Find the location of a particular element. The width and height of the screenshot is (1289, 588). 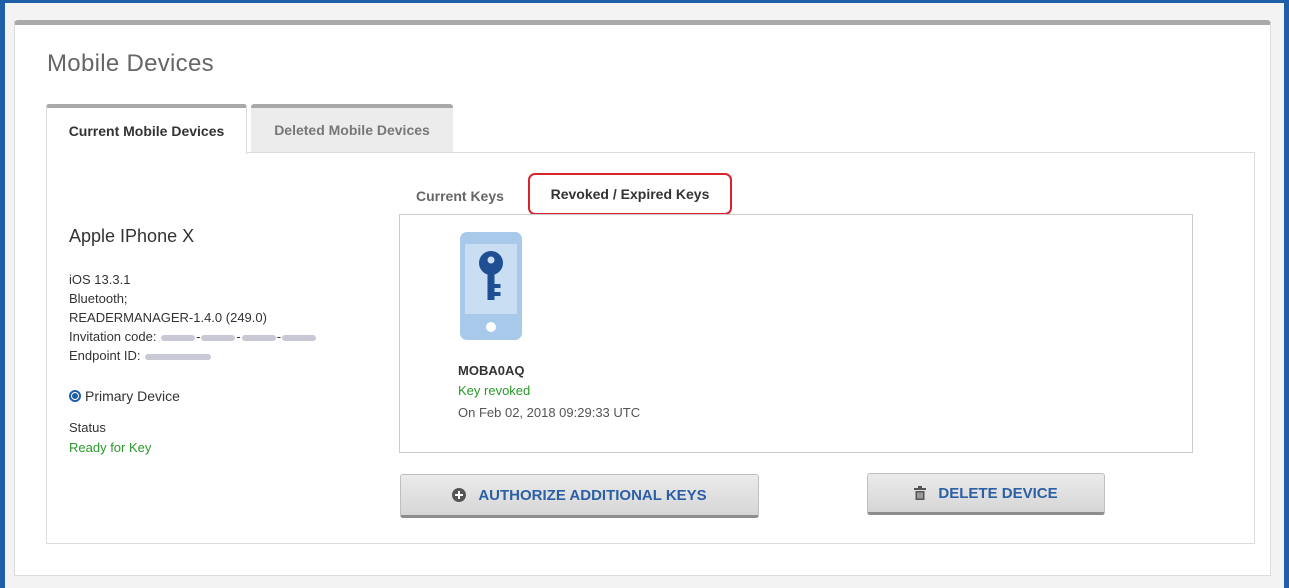

key-id: MOBA0AQ is located at coordinates (491, 370).